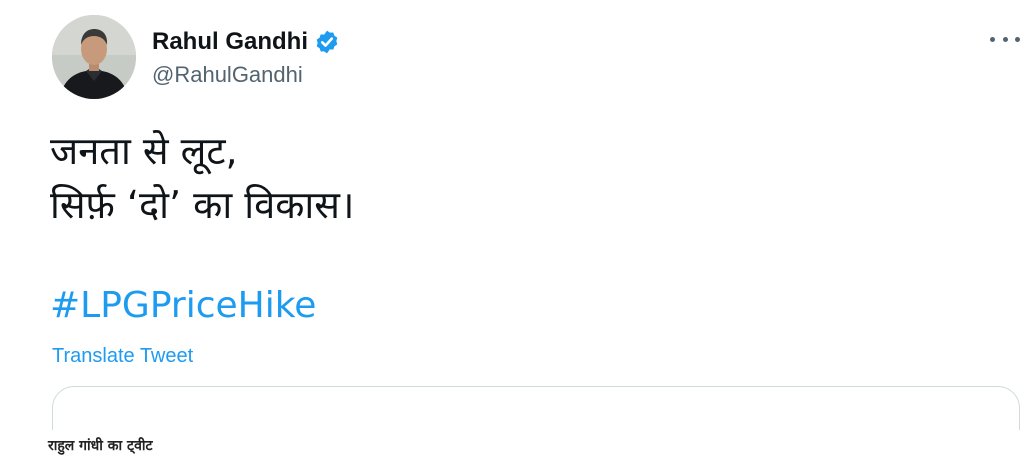  Describe the element at coordinates (327, 42) in the screenshot. I see `verified-badge-icon` at that location.